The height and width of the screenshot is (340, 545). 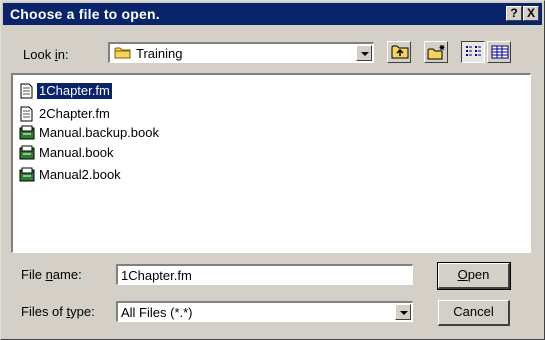 What do you see at coordinates (272, 14) in the screenshot?
I see `title-bar: Choose a file to open. ? X` at bounding box center [272, 14].